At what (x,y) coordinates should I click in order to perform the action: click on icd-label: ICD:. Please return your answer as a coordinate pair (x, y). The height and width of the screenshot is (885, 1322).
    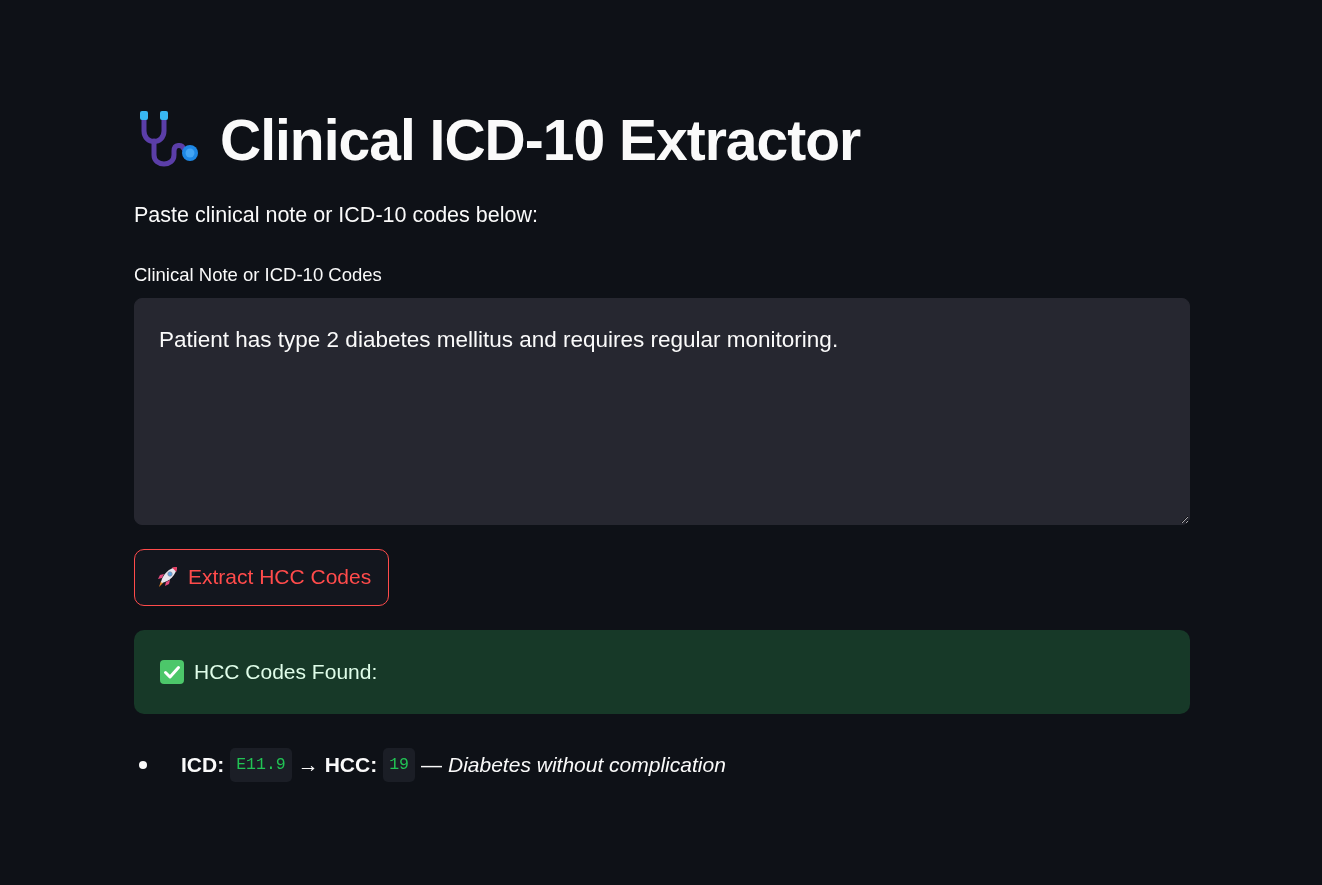
    Looking at the image, I should click on (203, 765).